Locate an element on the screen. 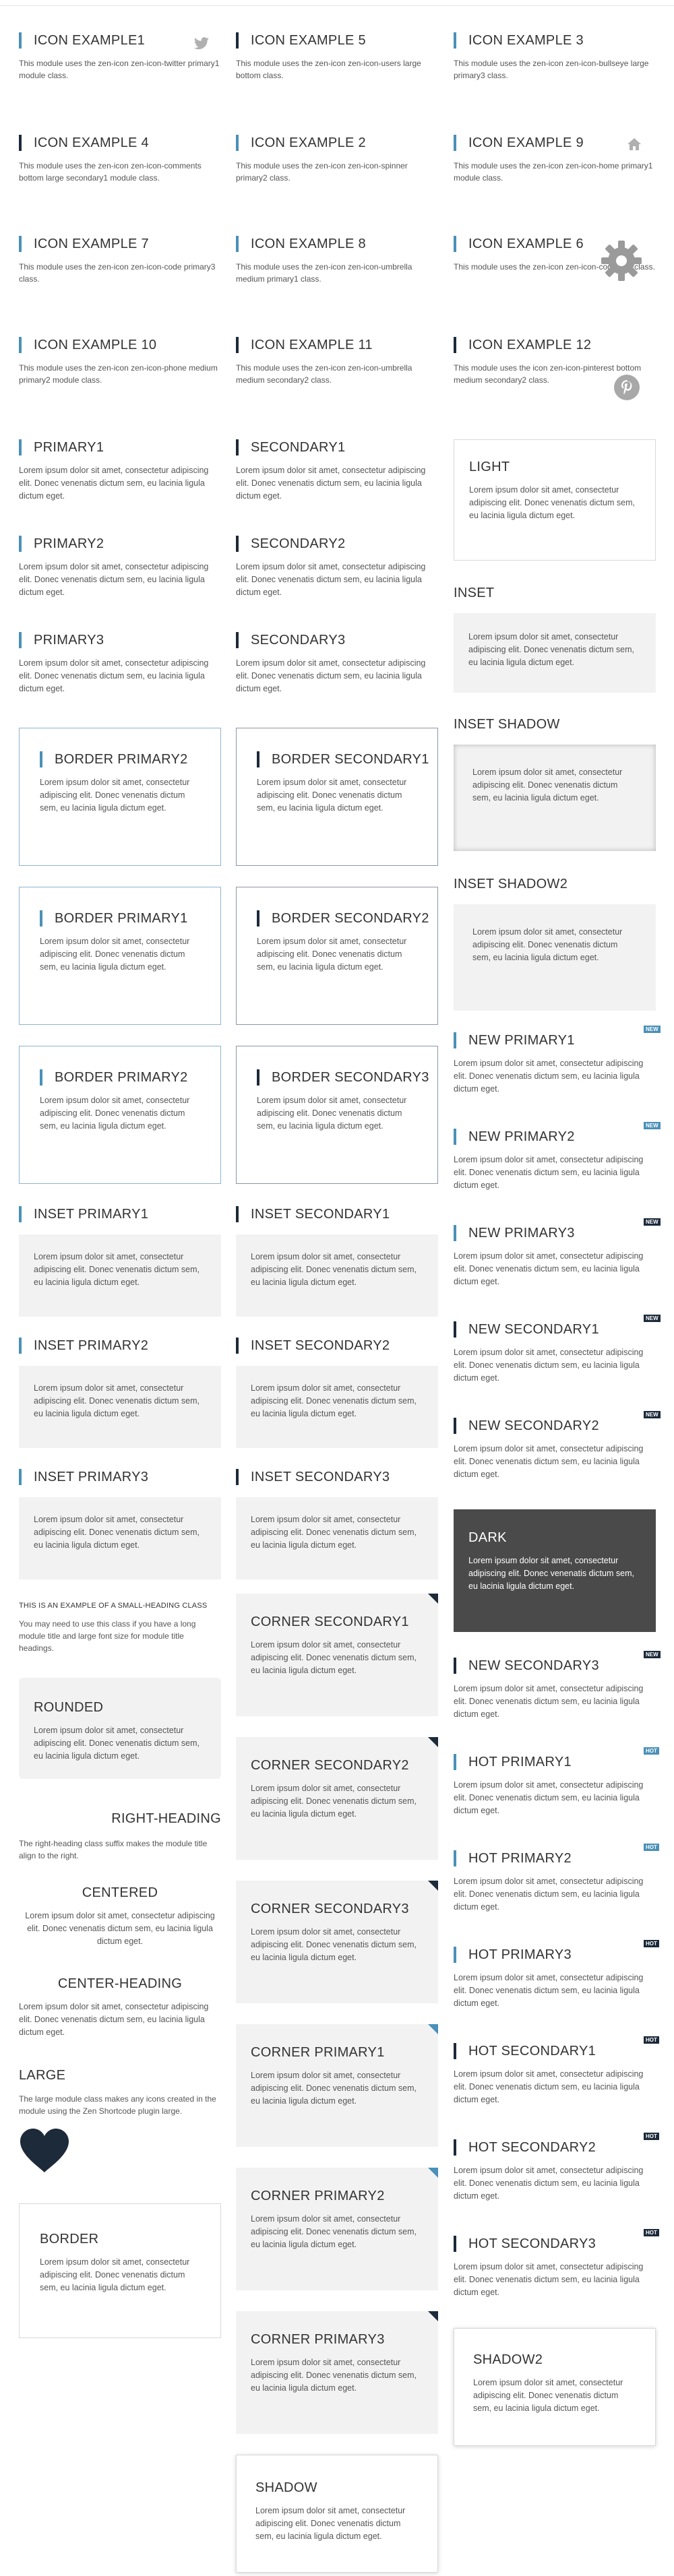 The width and height of the screenshot is (674, 2576). module-title: CORNER SECONDARY3 is located at coordinates (330, 1909).